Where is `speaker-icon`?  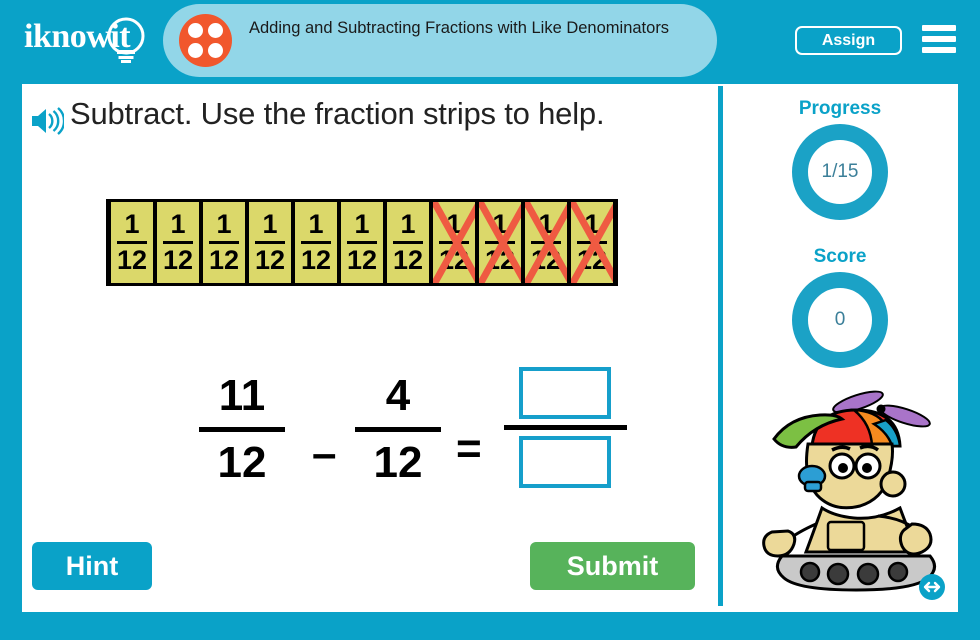 speaker-icon is located at coordinates (47, 121).